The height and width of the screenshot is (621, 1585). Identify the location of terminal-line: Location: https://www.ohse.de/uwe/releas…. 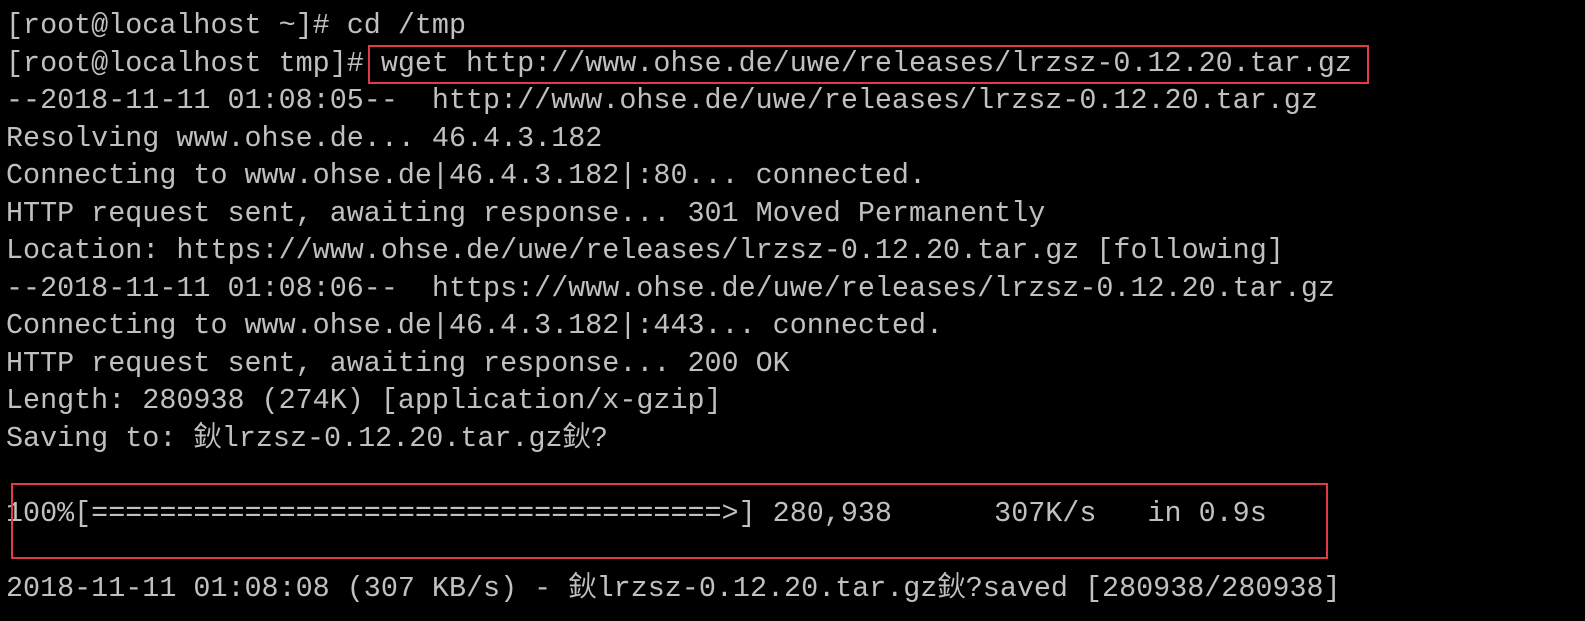
(645, 250).